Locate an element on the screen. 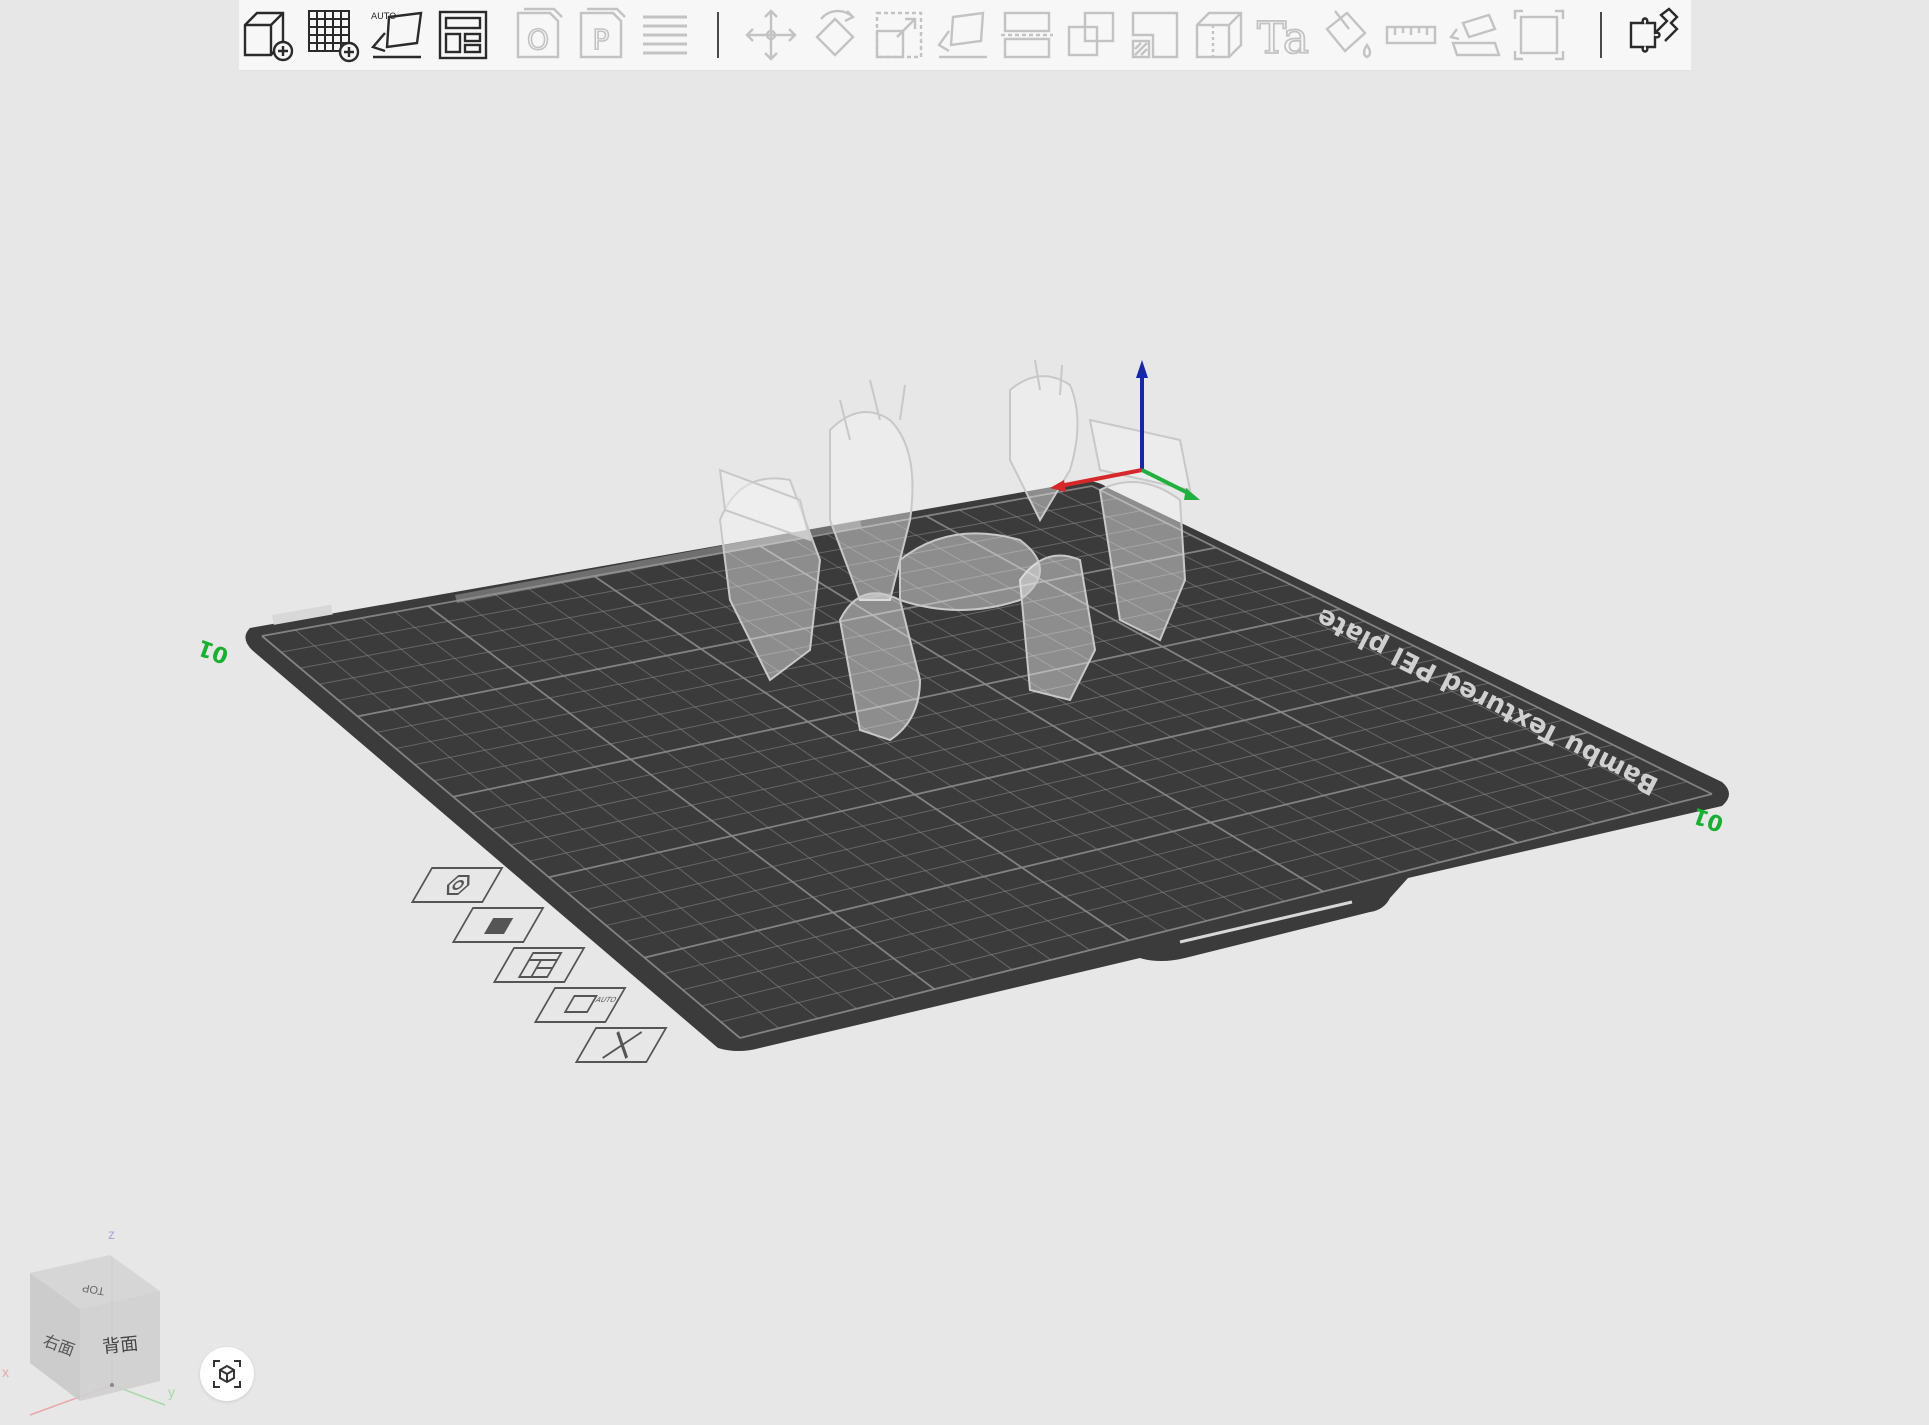 This screenshot has height=1425, width=1929. delete-plate-button is located at coordinates (621, 1045).